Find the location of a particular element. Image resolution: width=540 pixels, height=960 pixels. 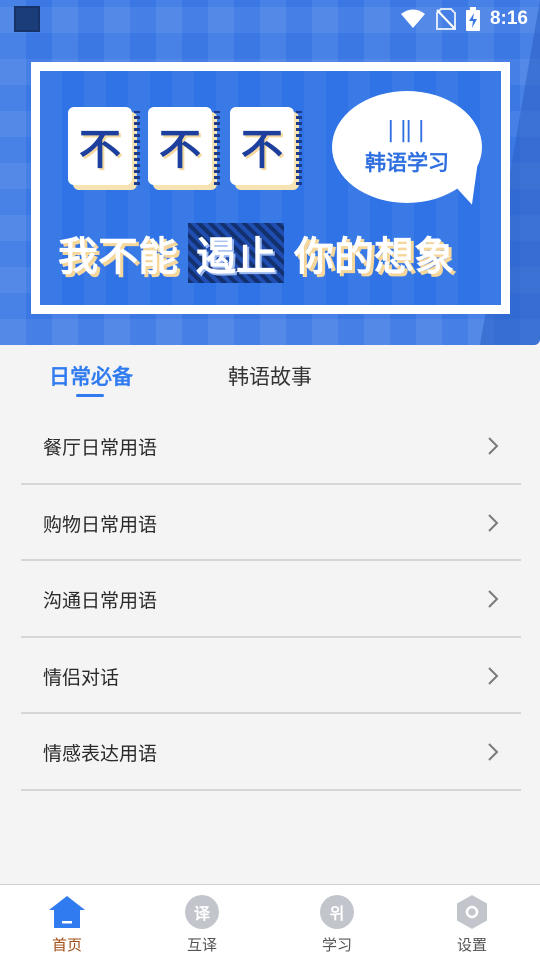

status-time: 8:16 is located at coordinates (508, 18).